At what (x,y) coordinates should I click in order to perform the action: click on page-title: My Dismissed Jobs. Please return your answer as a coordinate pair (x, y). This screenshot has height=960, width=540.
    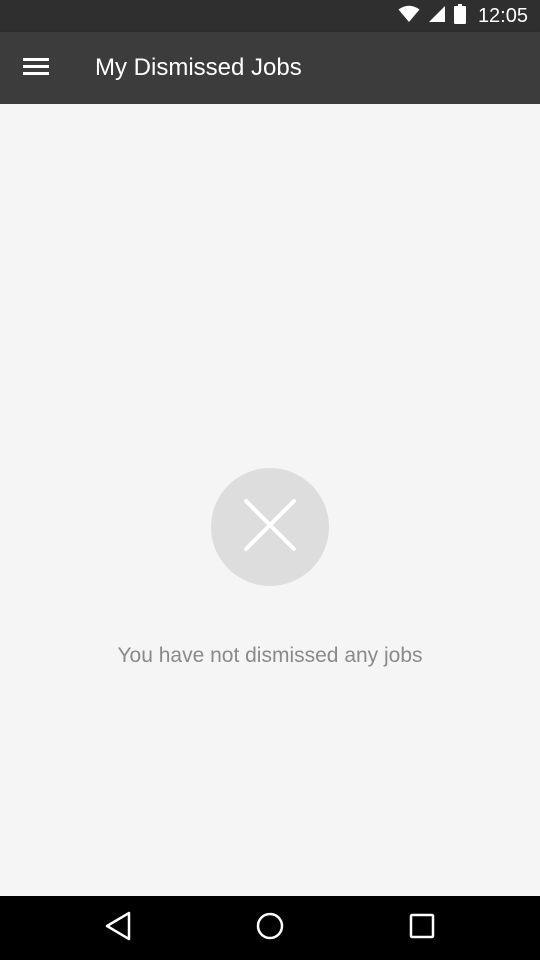
    Looking at the image, I should click on (198, 67).